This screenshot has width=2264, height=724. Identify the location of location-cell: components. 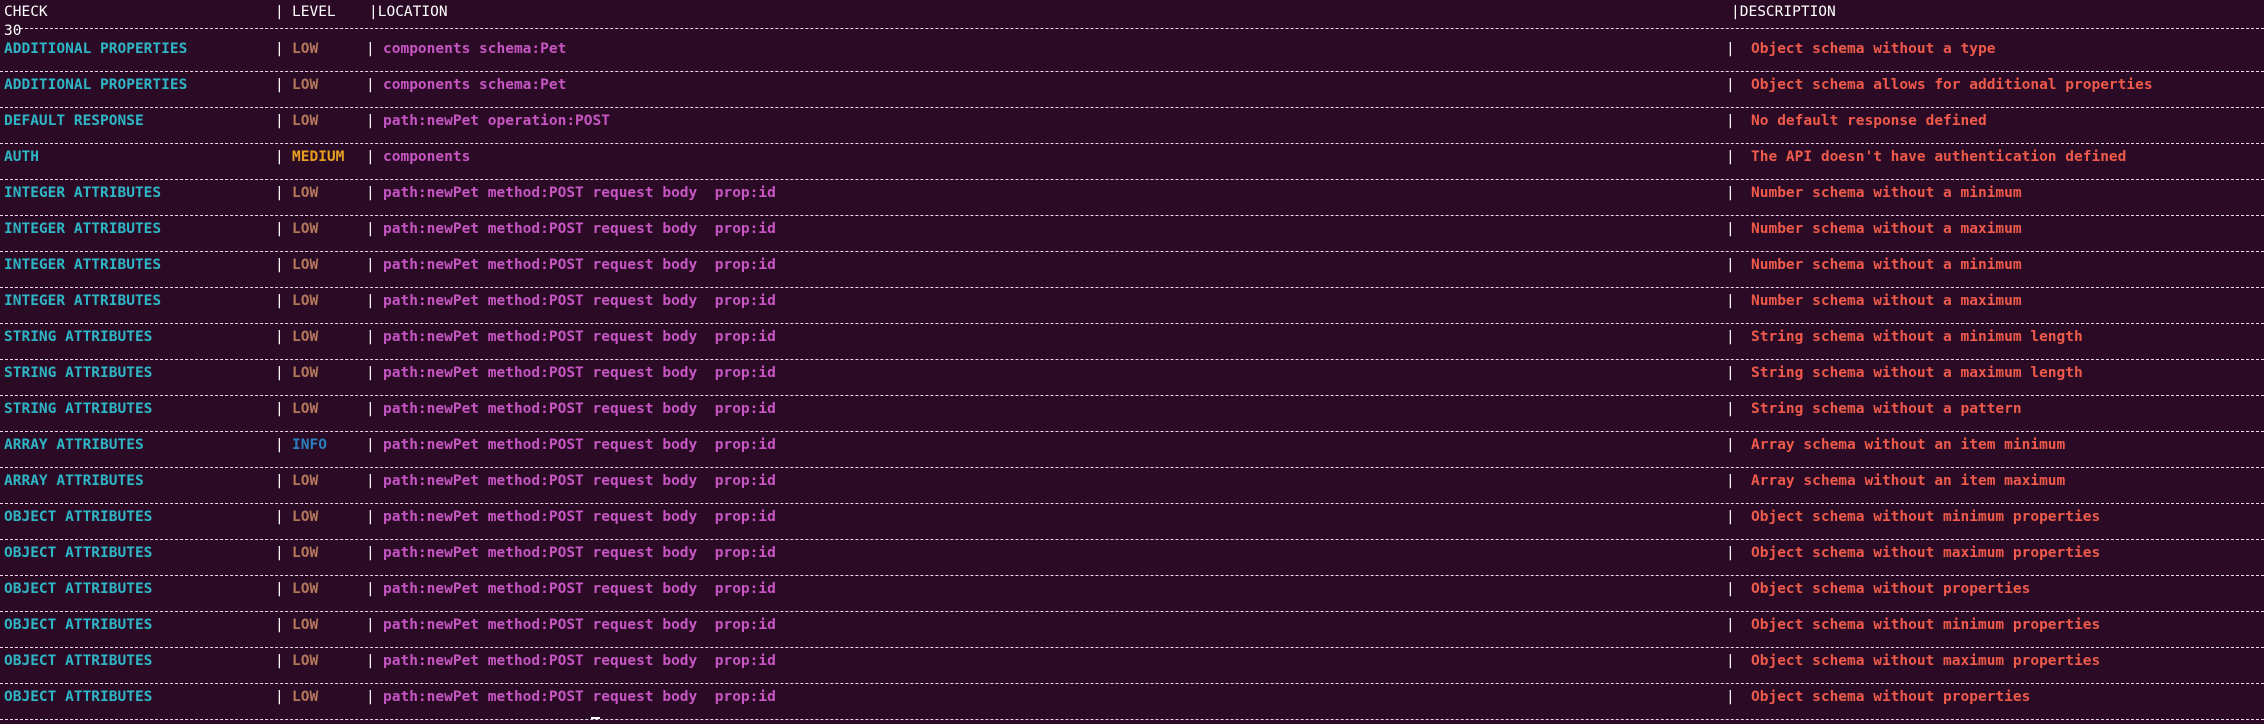
(427, 157).